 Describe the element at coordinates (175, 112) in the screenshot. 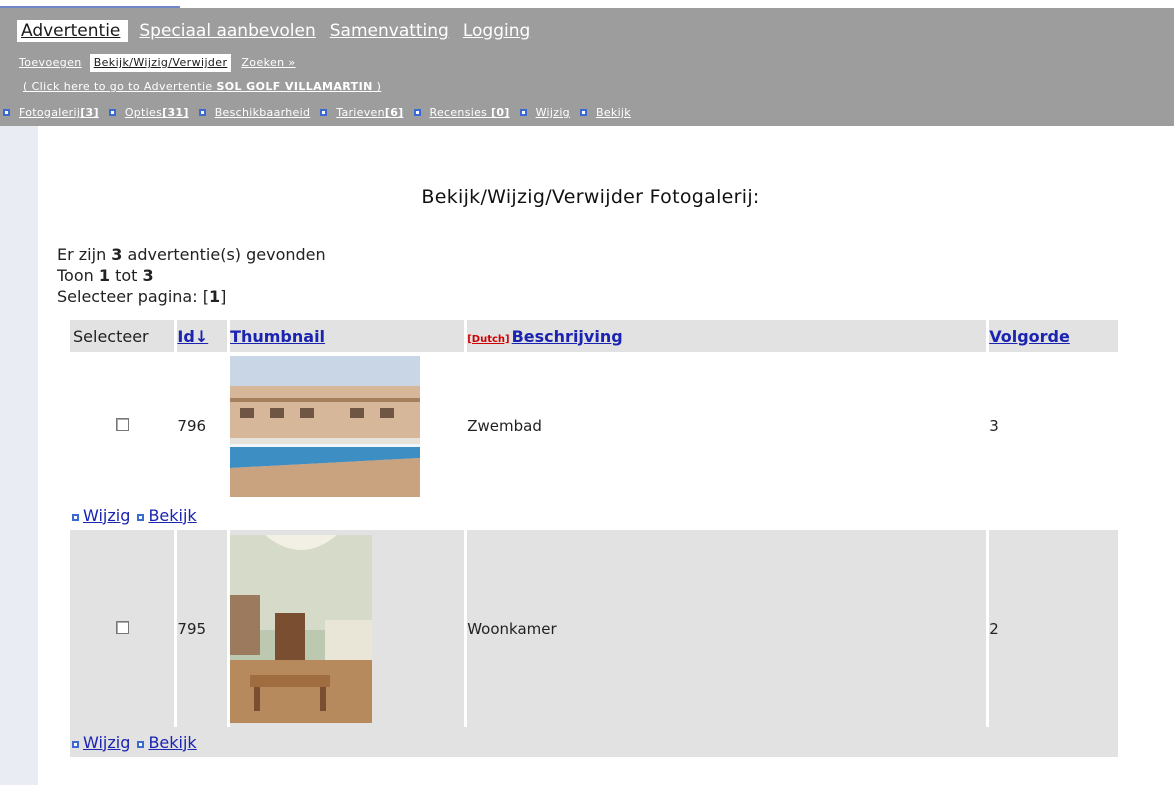

I see `section-opties-count: [31]` at that location.